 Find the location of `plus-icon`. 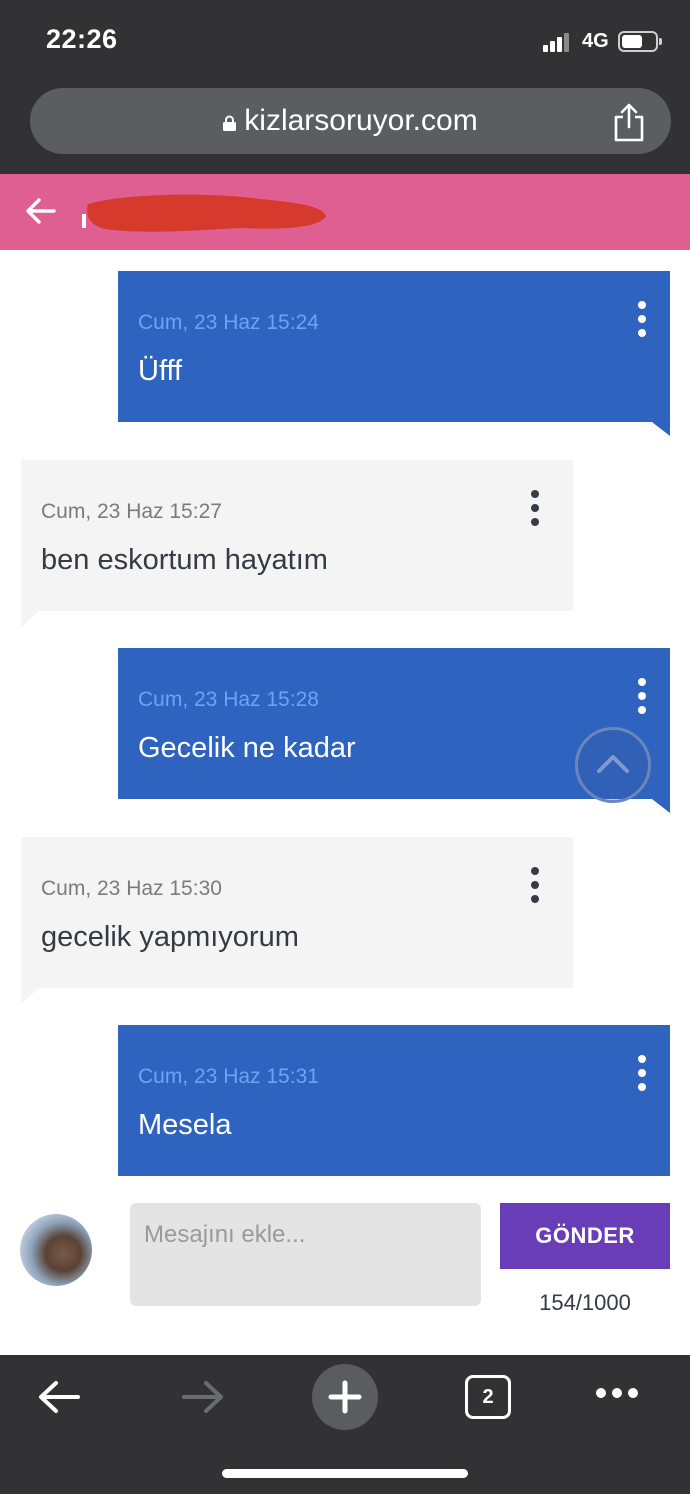

plus-icon is located at coordinates (345, 1397).